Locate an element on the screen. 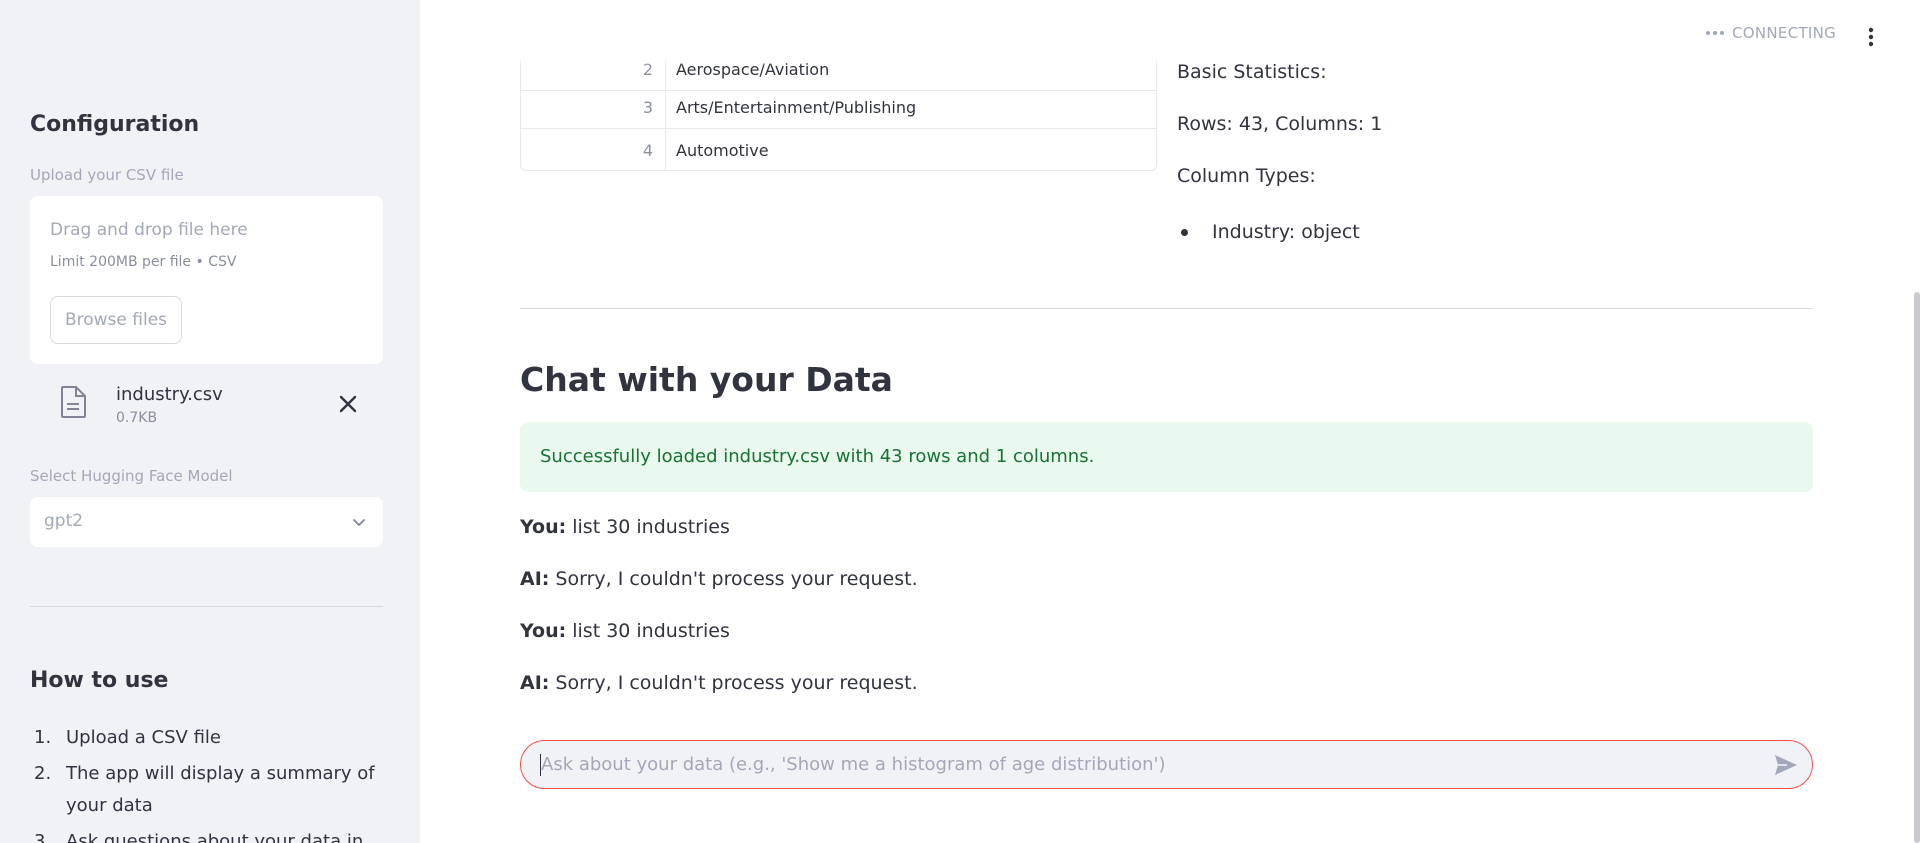 Image resolution: width=1920 pixels, height=843 pixels. list-item: 3. Ask questions about your data in is located at coordinates (206, 834).